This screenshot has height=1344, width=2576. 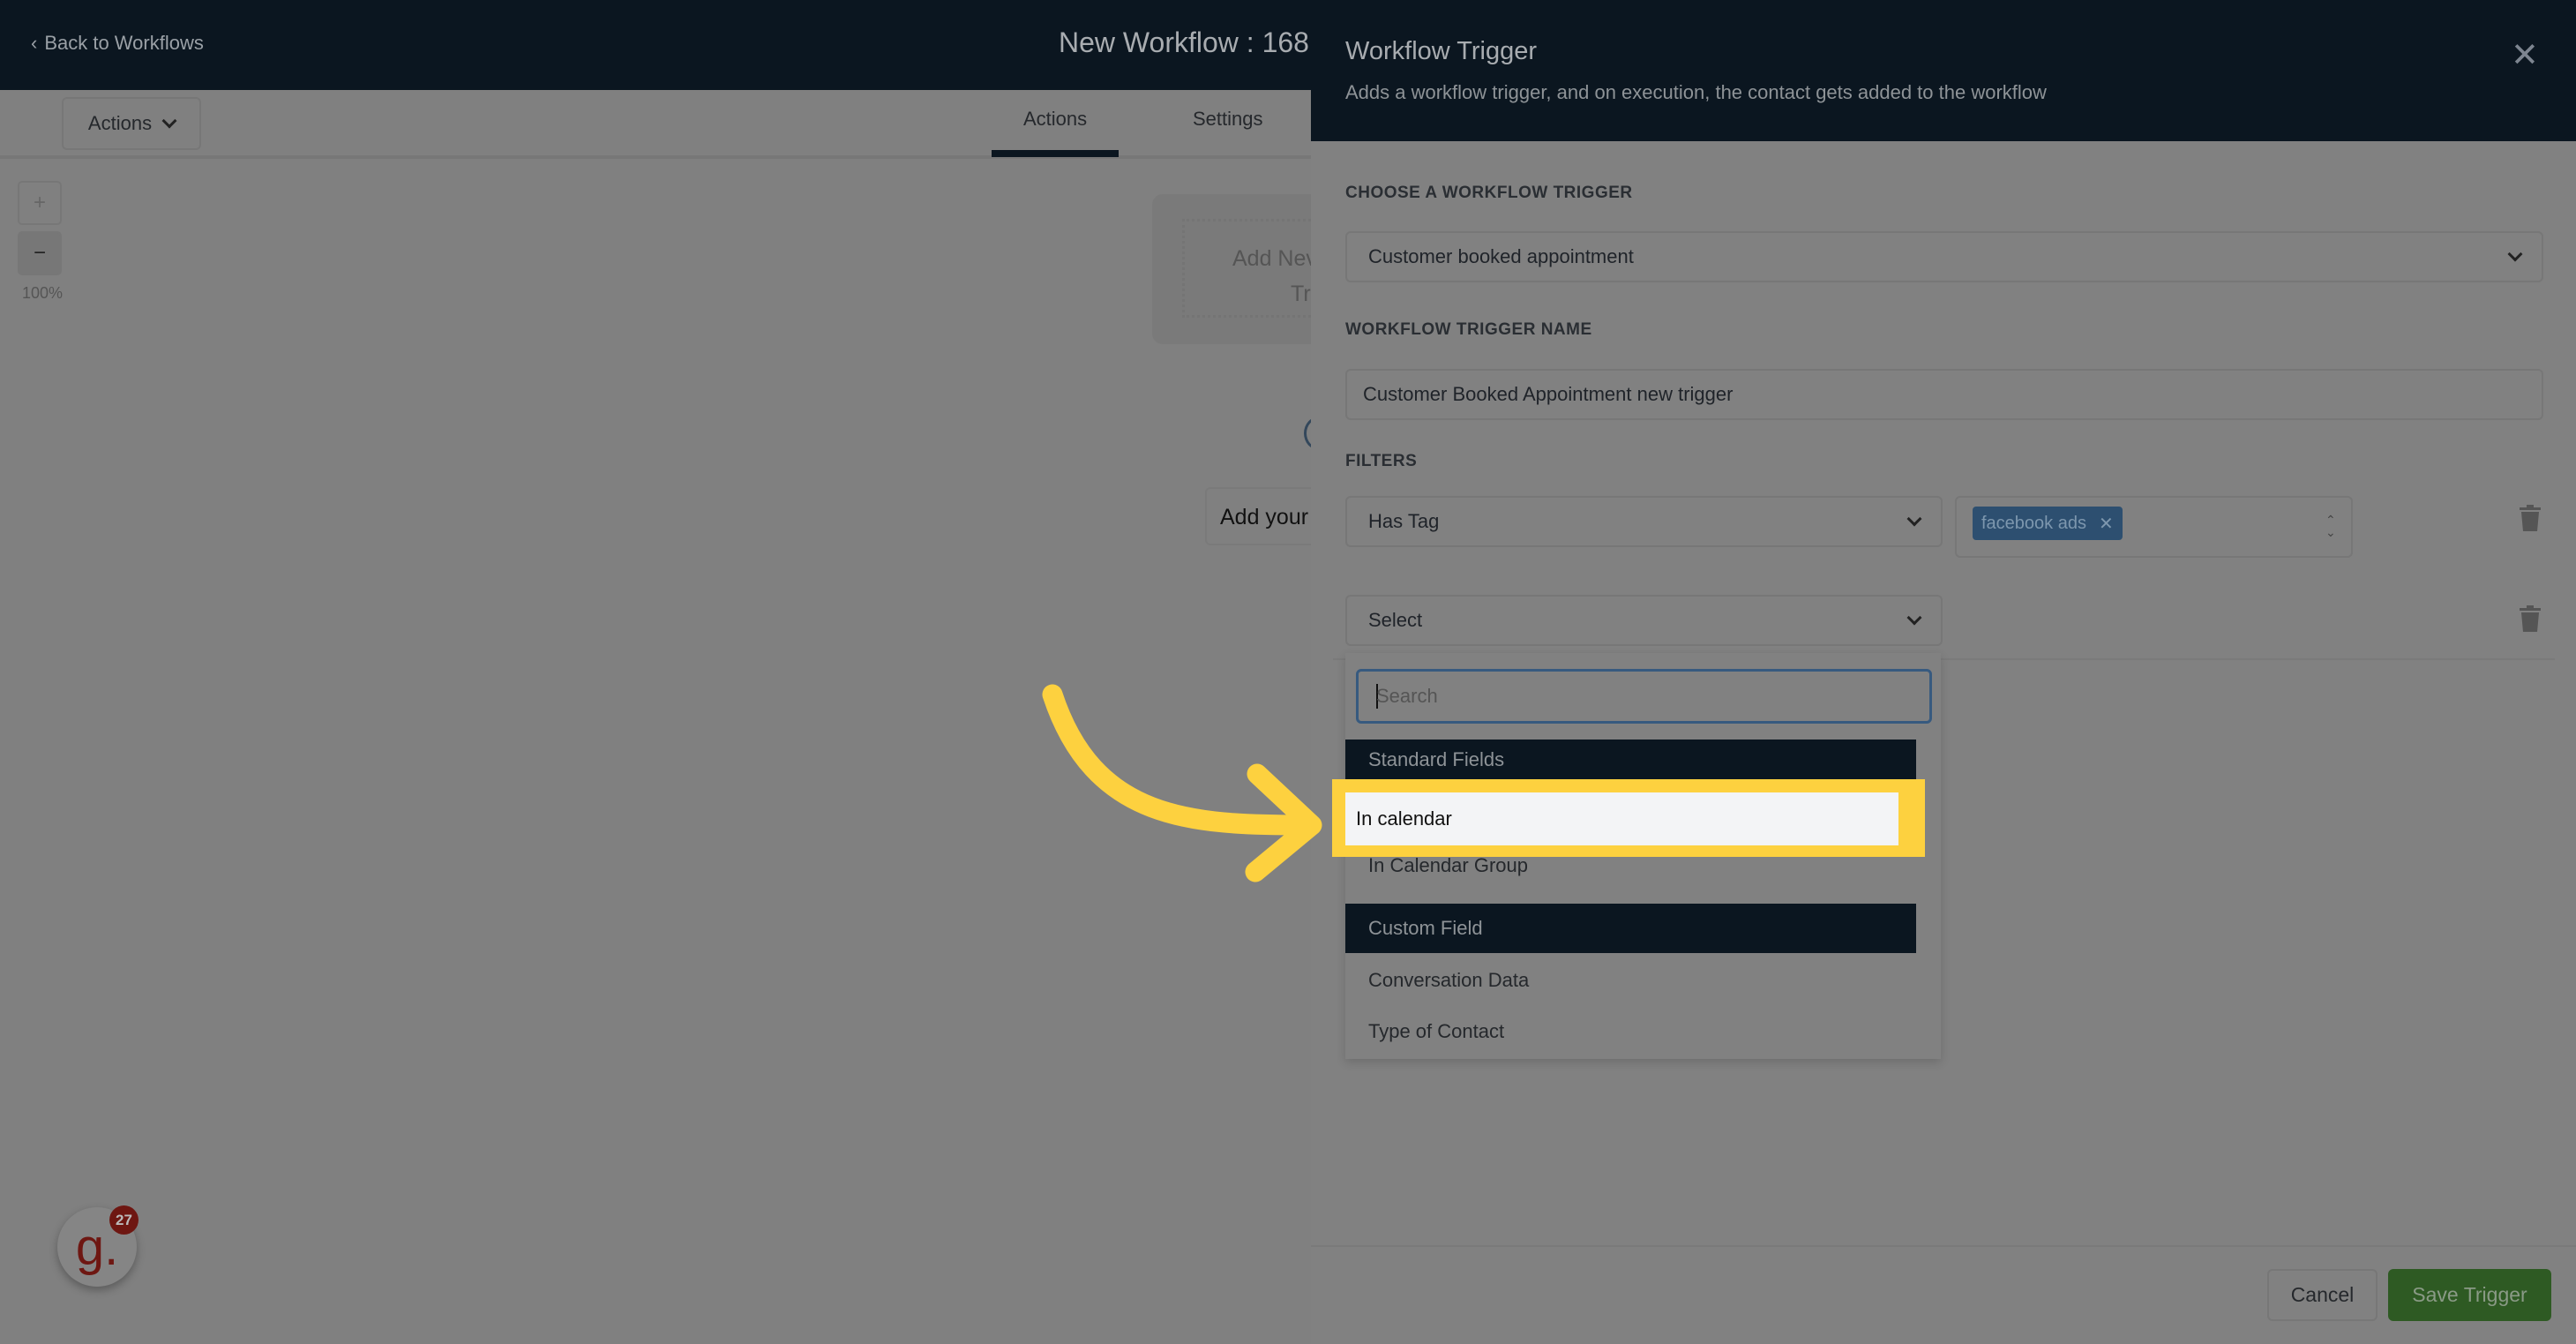 What do you see at coordinates (124, 1220) in the screenshot?
I see `notification-badge: 27` at bounding box center [124, 1220].